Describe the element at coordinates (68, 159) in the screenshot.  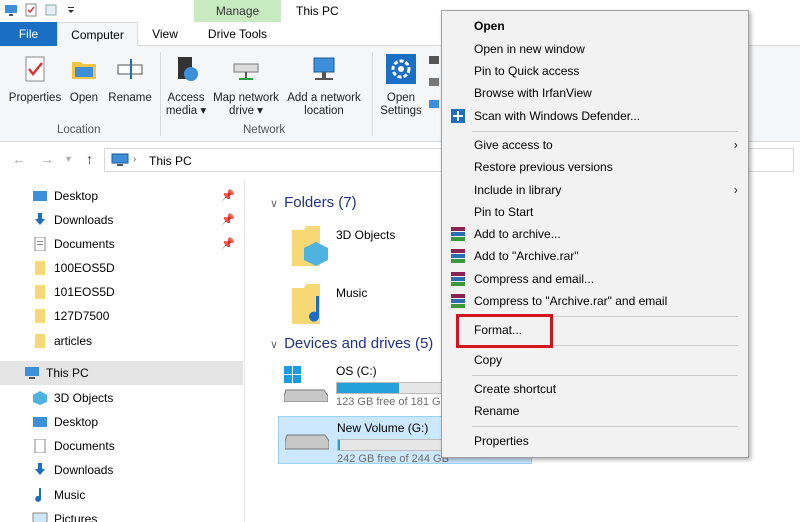
I see `recent-chevron-icon: ▾` at that location.